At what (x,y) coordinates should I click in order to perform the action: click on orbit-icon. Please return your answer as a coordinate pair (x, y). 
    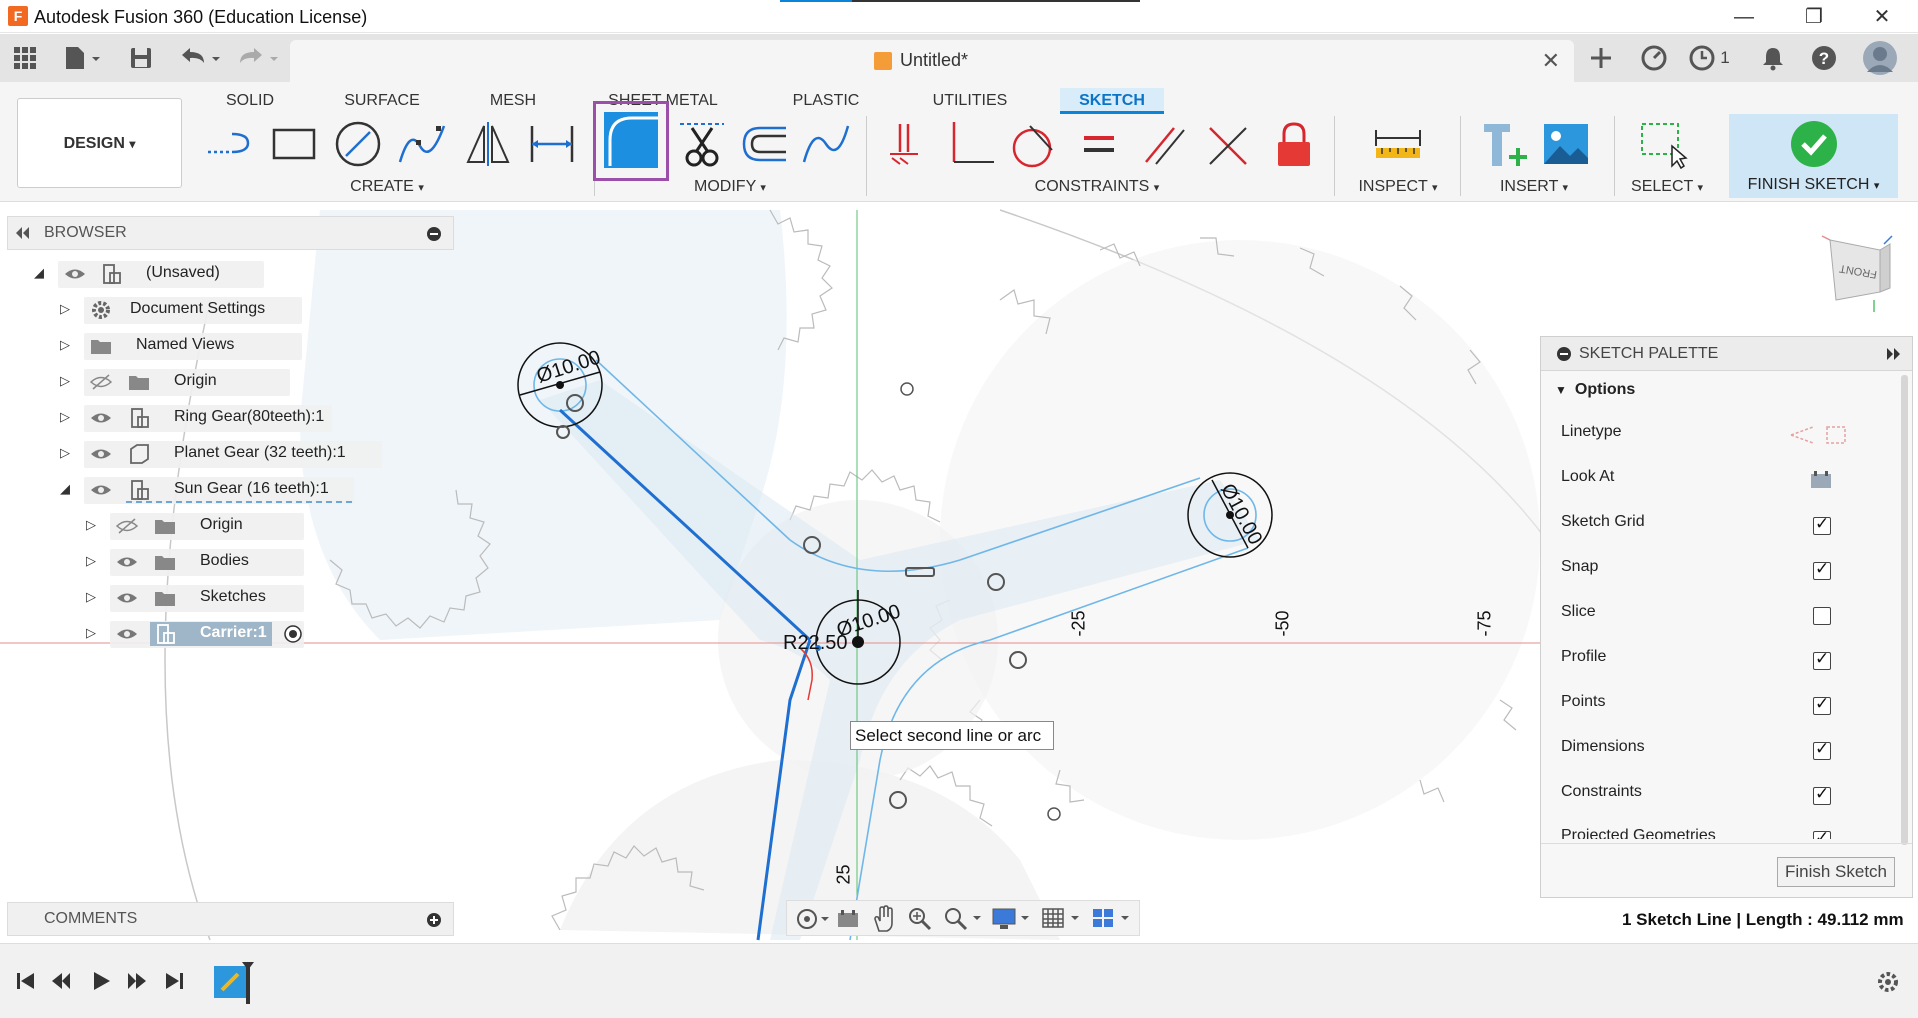
    Looking at the image, I should click on (812, 919).